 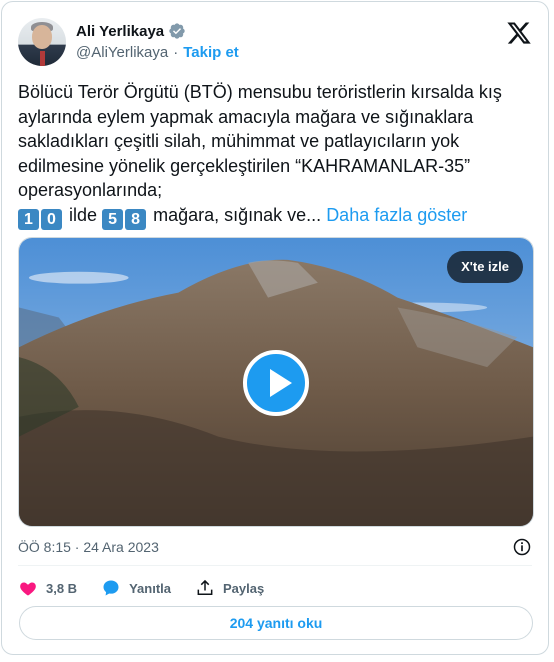 What do you see at coordinates (113, 219) in the screenshot?
I see `keycap-emoji: 5` at bounding box center [113, 219].